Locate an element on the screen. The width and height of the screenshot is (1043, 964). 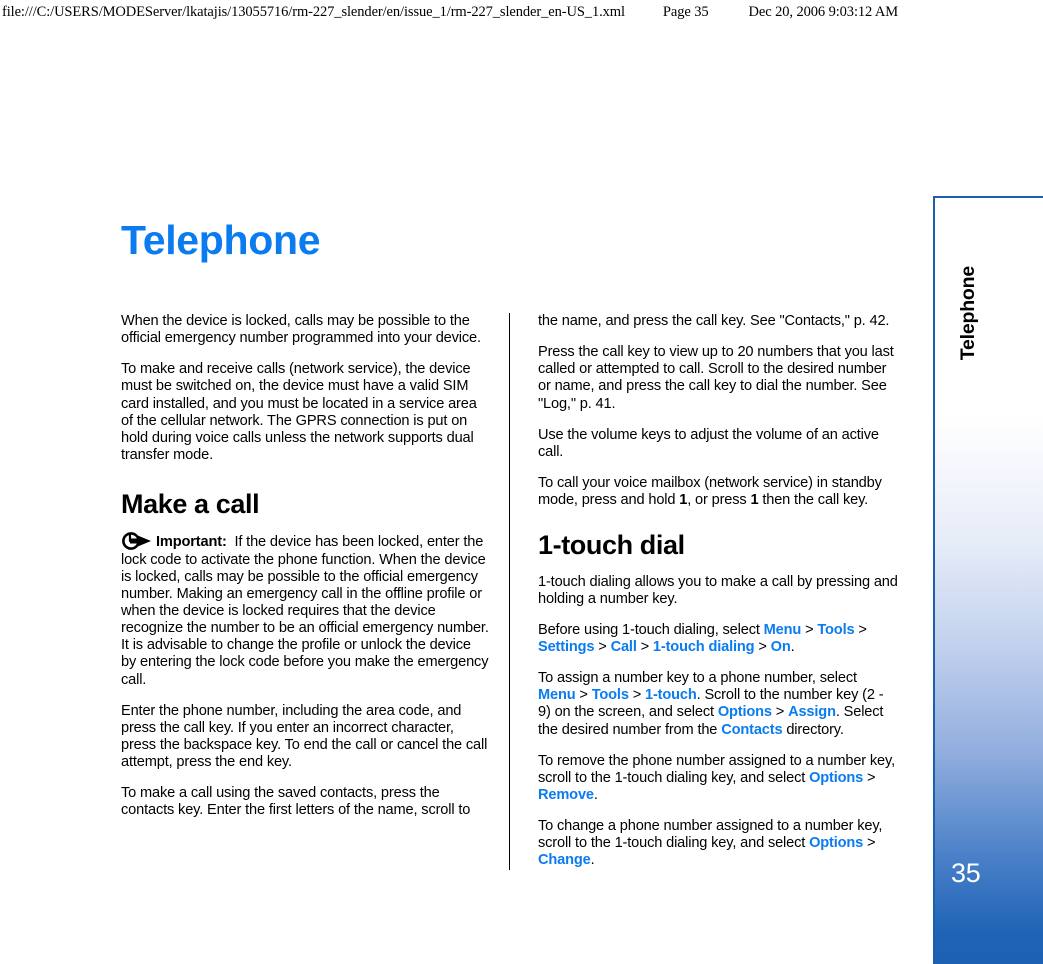
page-number: 35 is located at coordinates (966, 873).